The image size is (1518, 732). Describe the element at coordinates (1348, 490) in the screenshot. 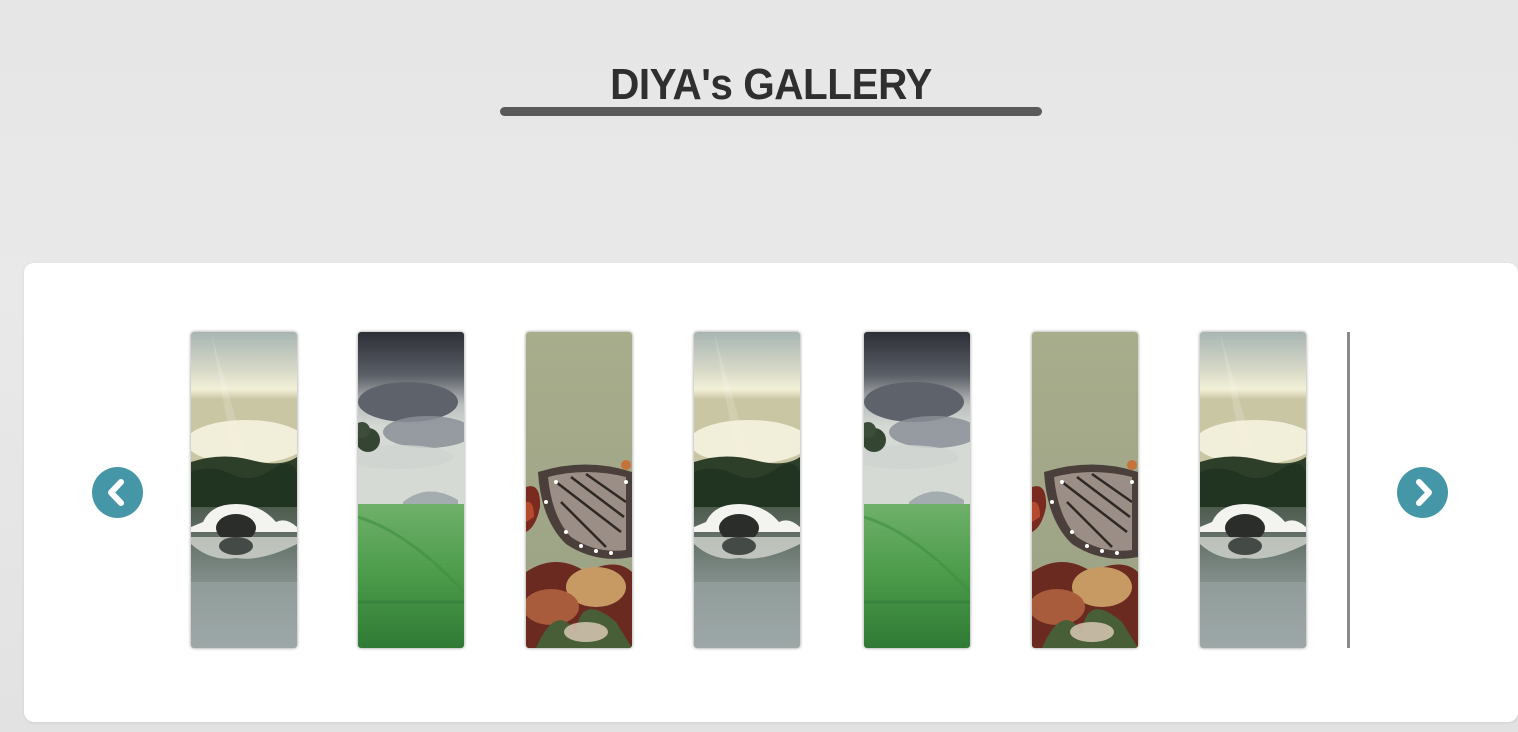

I see `partial-slide-edge` at that location.